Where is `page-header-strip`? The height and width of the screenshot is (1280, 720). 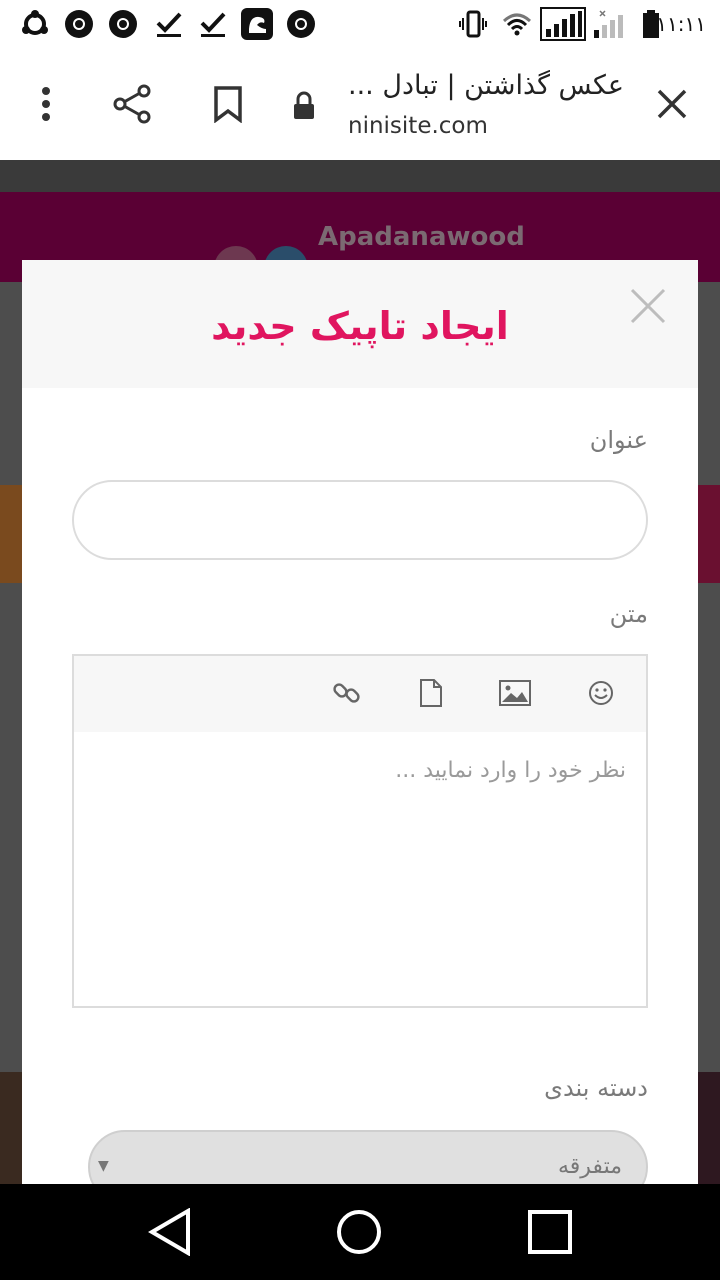
page-header-strip is located at coordinates (360, 176).